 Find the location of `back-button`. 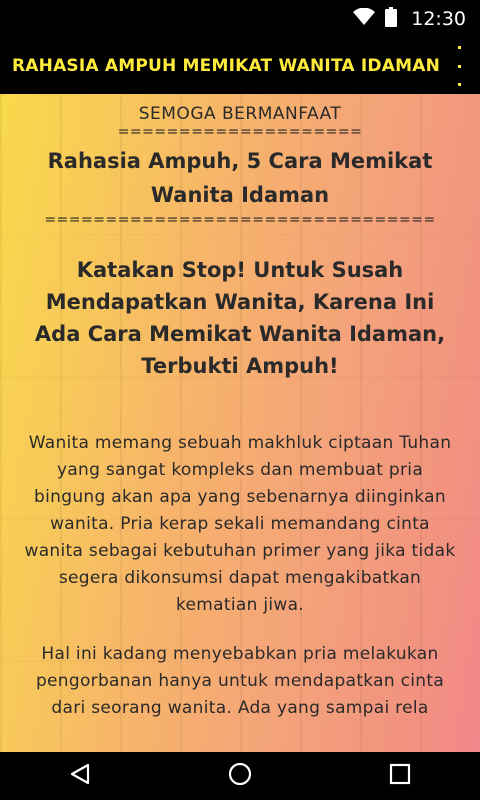

back-button is located at coordinates (80, 776).